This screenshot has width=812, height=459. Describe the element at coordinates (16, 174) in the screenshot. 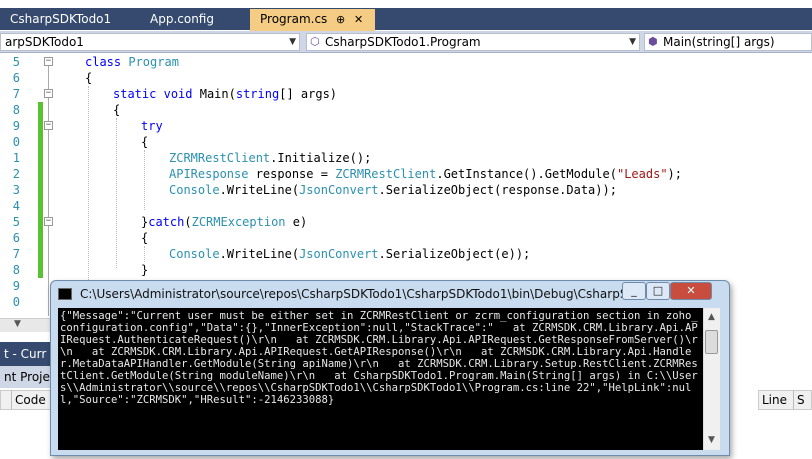

I see `line-number: 2` at that location.